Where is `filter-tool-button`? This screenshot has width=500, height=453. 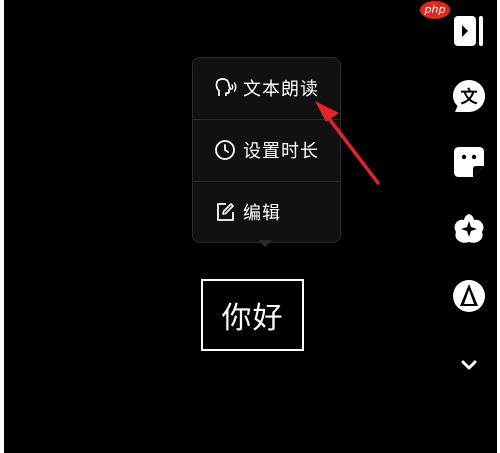 filter-tool-button is located at coordinates (469, 298).